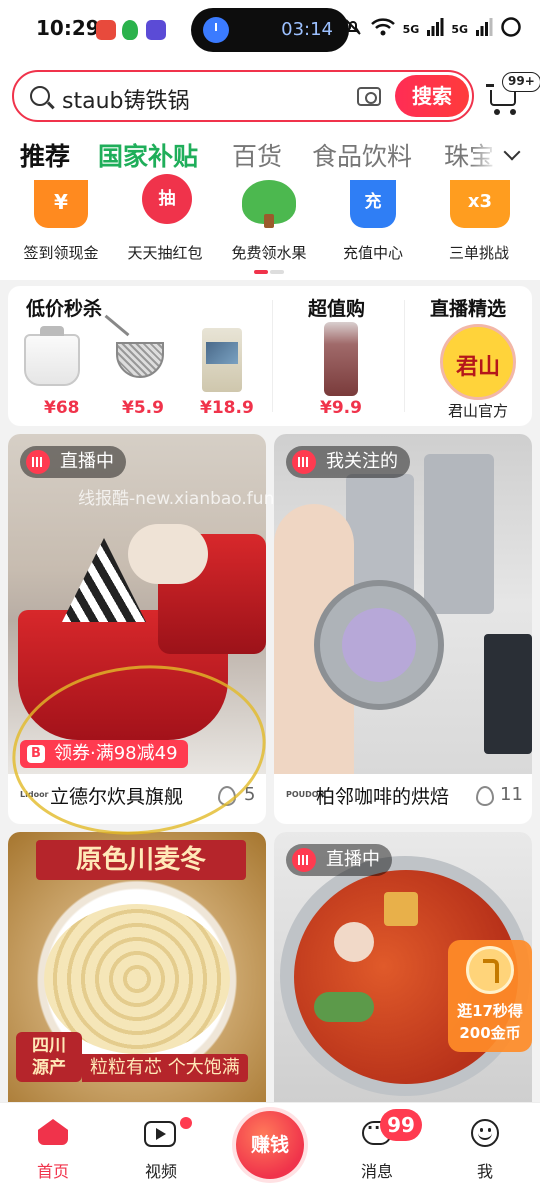 The width and height of the screenshot is (540, 1188). What do you see at coordinates (485, 1145) in the screenshot?
I see `nav-me: 我` at bounding box center [485, 1145].